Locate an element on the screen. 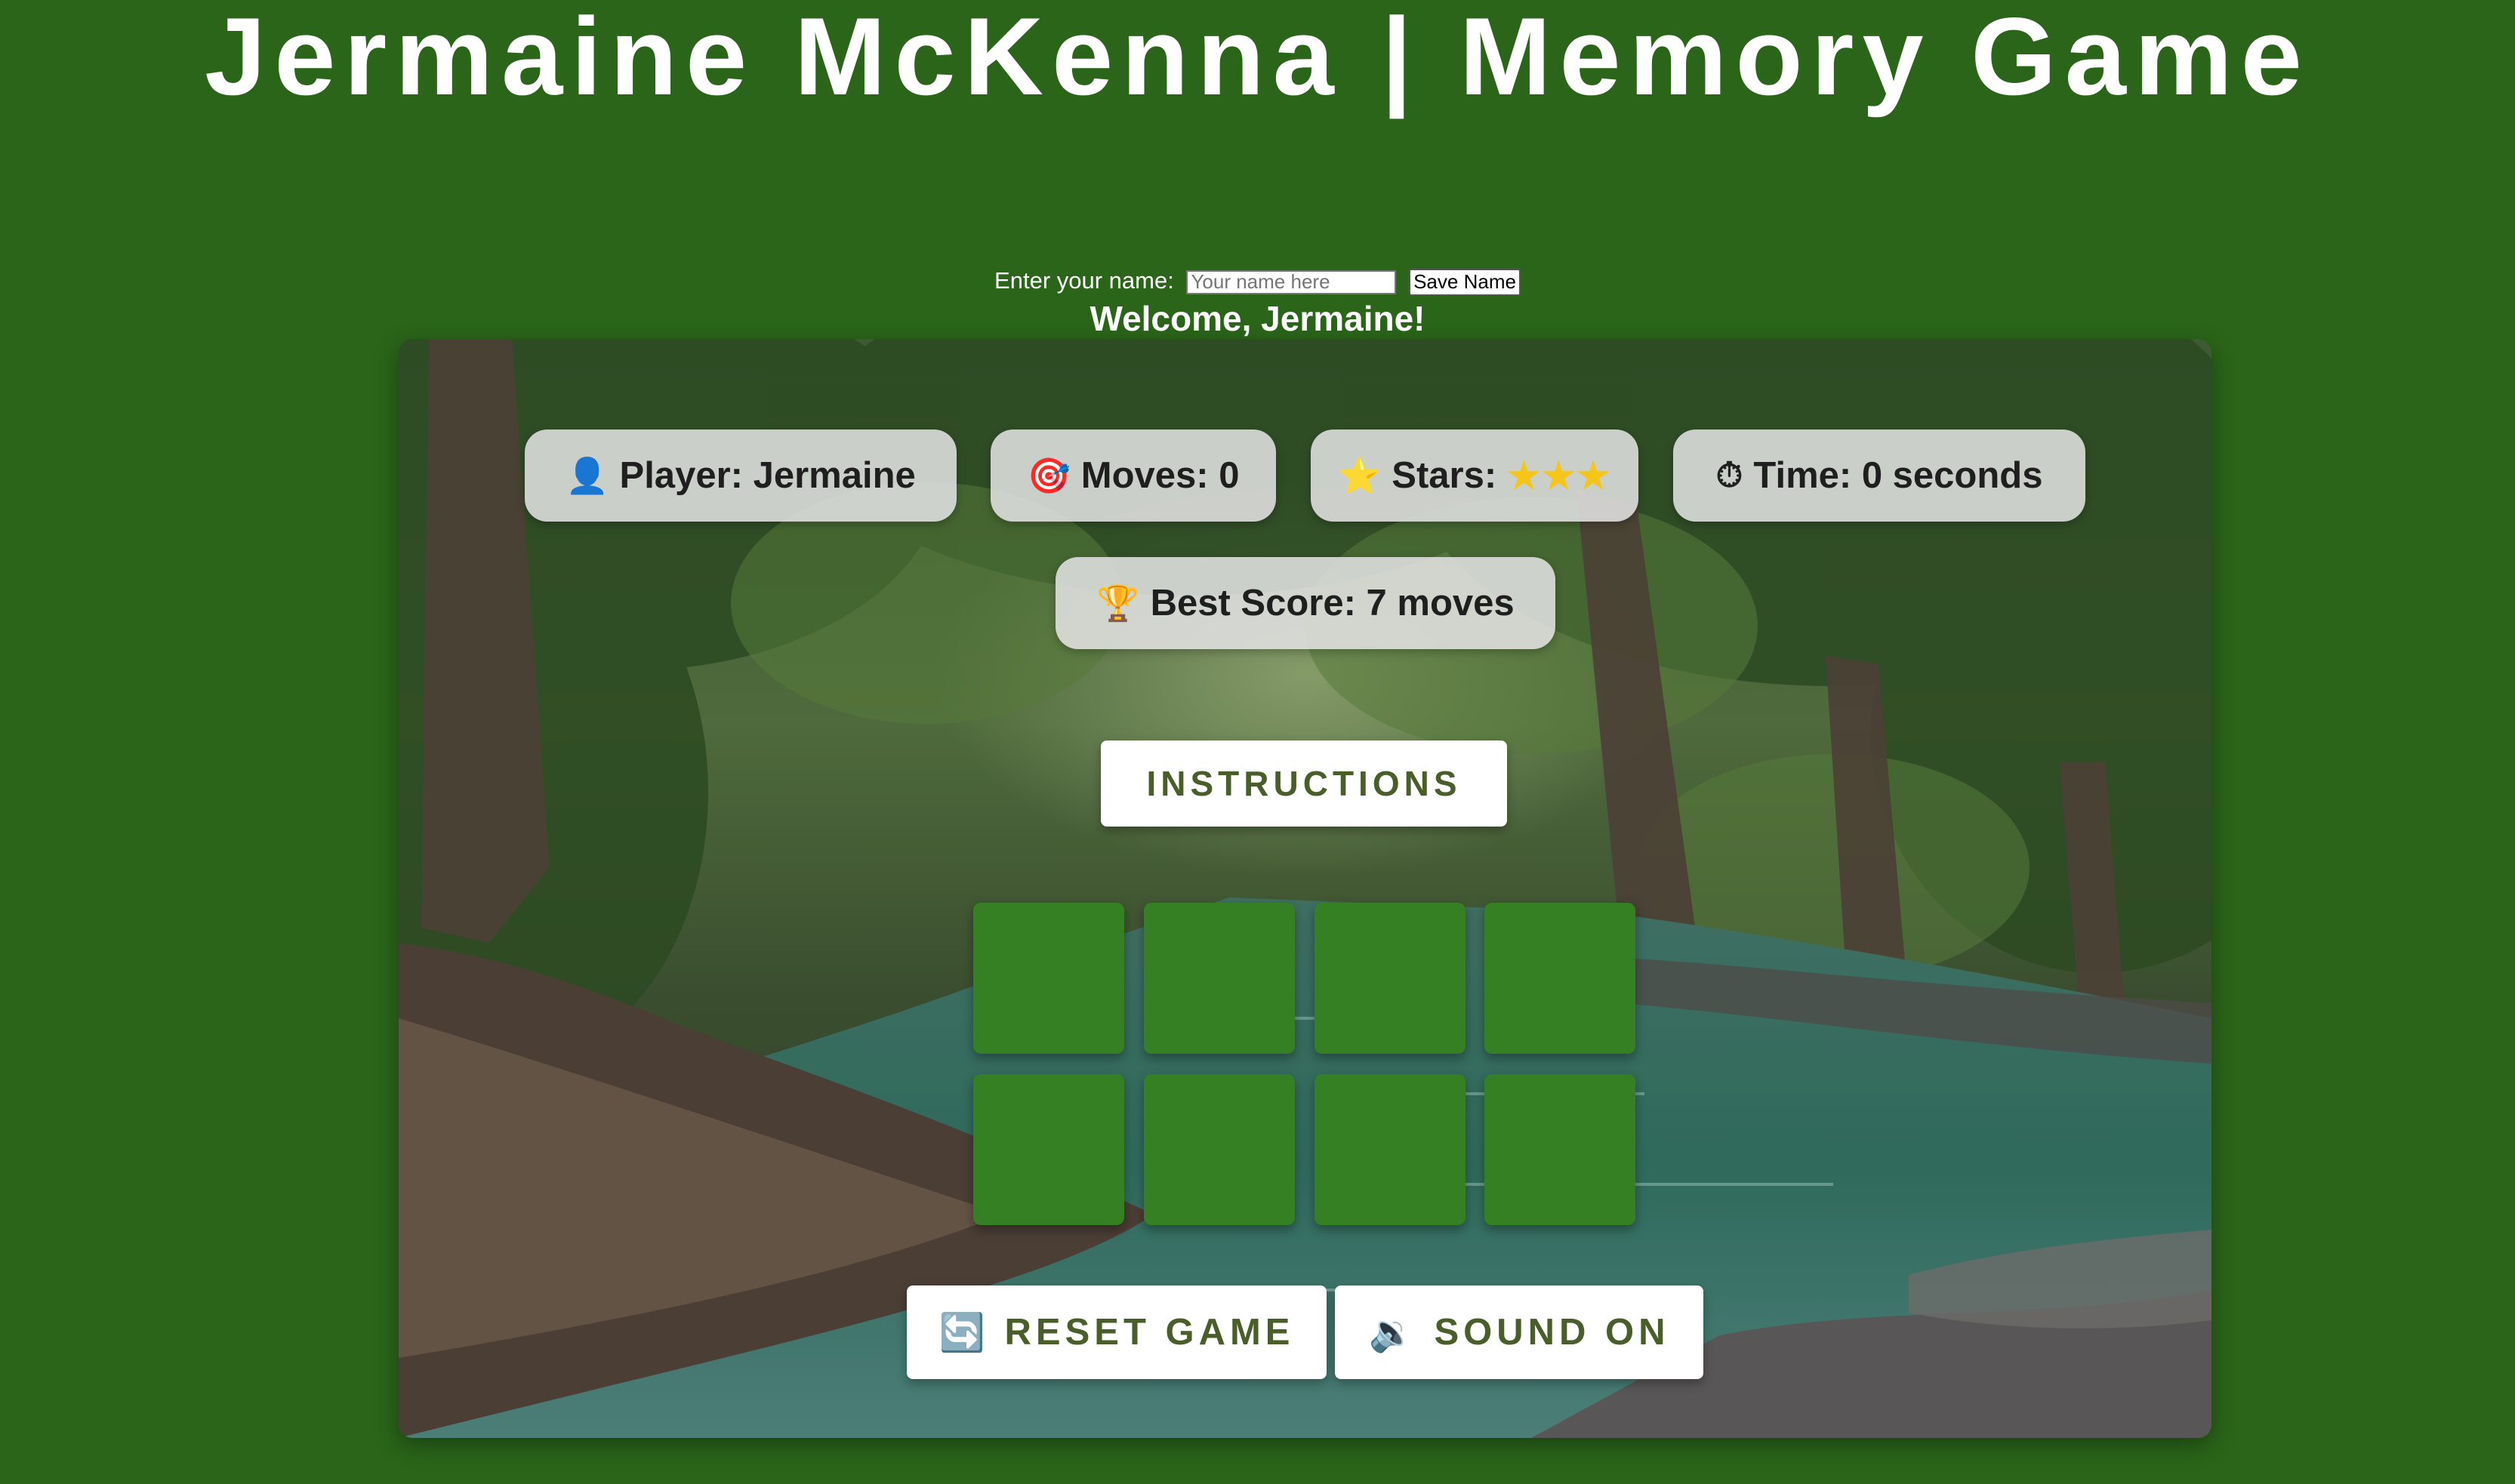 The height and width of the screenshot is (1484, 2515). name-label: Enter your name: is located at coordinates (1084, 280).